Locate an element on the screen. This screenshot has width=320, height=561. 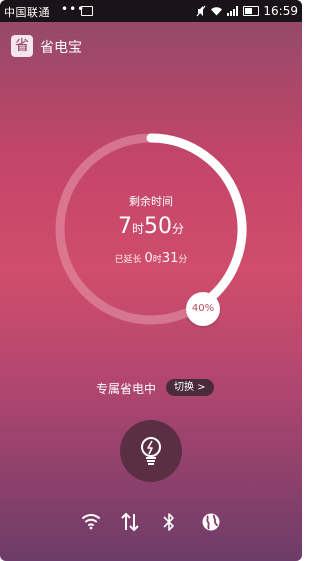
switch-mode-button: 切换 > is located at coordinates (190, 387).